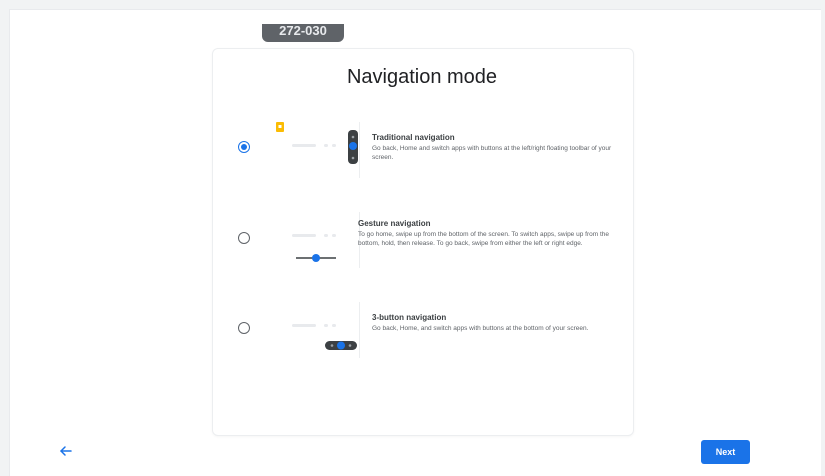 The height and width of the screenshot is (476, 825). I want to click on option-title: Traditional navigation, so click(413, 137).